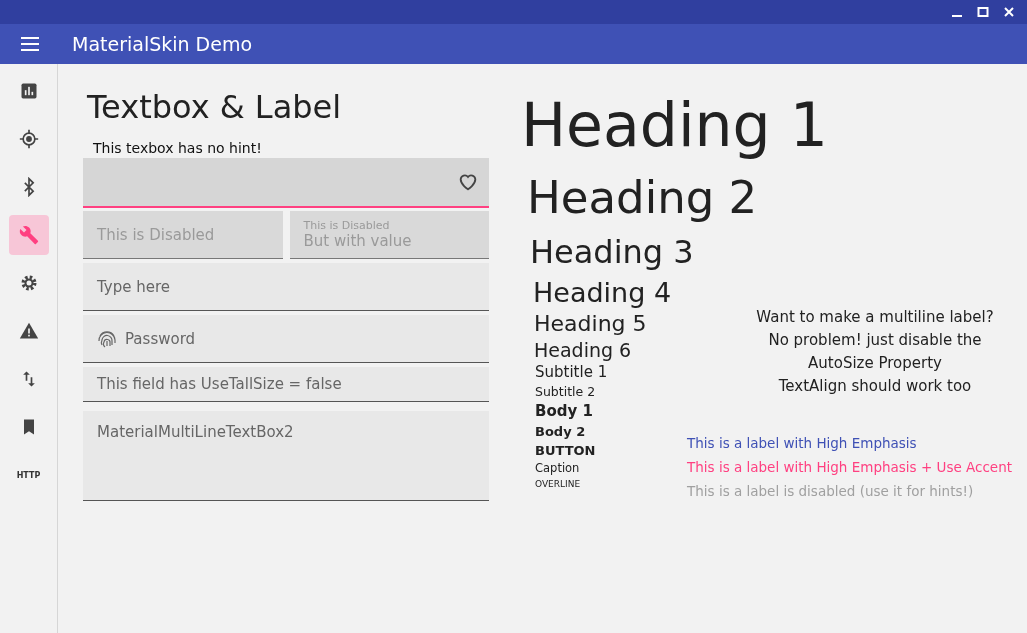 Image resolution: width=1027 pixels, height=633 pixels. I want to click on type-sample: Body 1, so click(564, 411).